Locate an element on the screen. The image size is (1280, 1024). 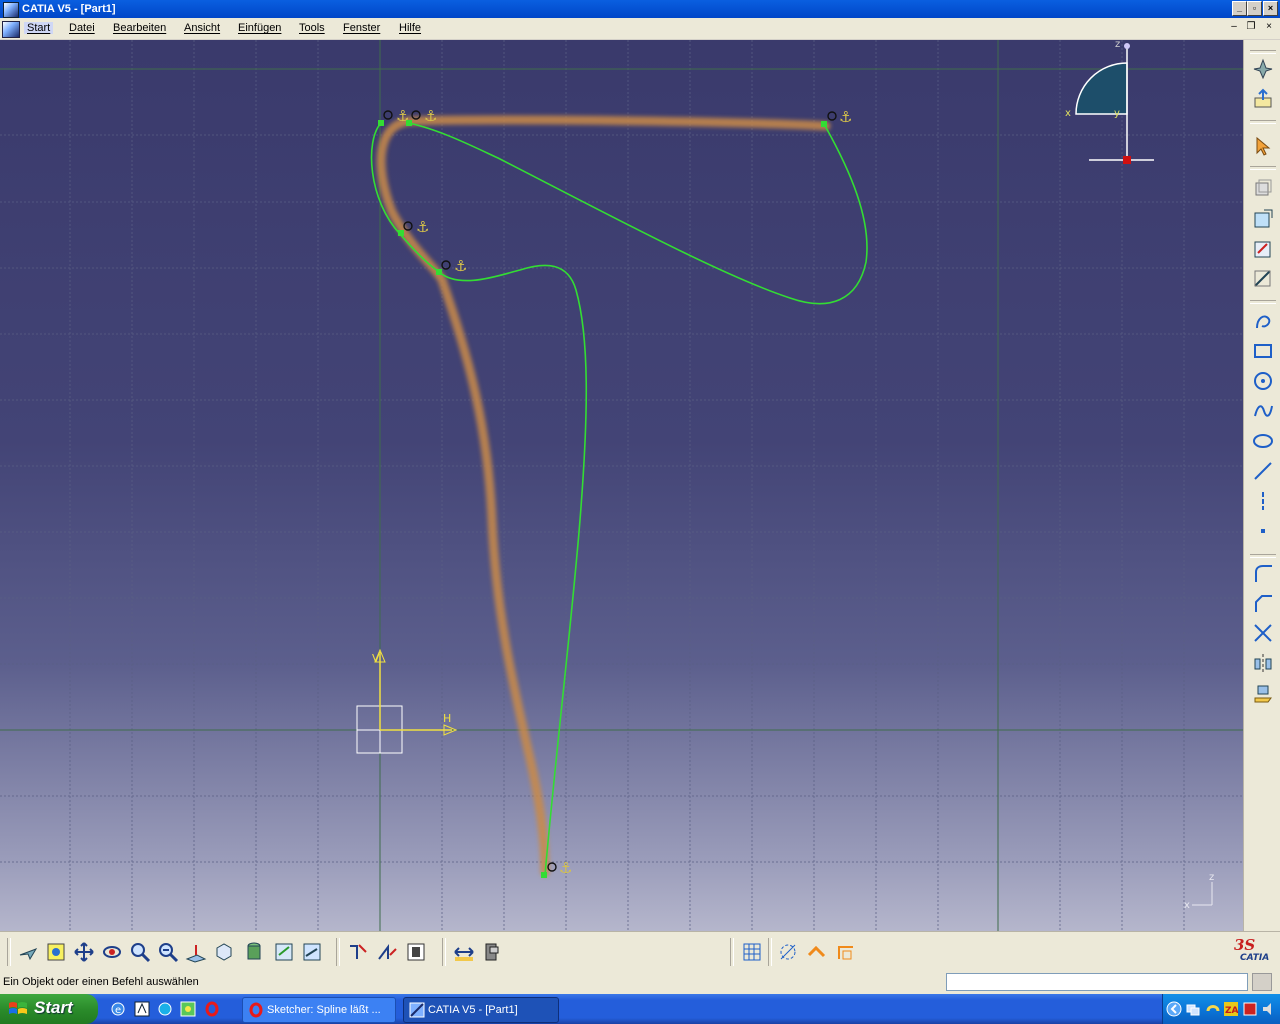
compass-x-label: x is located at coordinates (1068, 113).